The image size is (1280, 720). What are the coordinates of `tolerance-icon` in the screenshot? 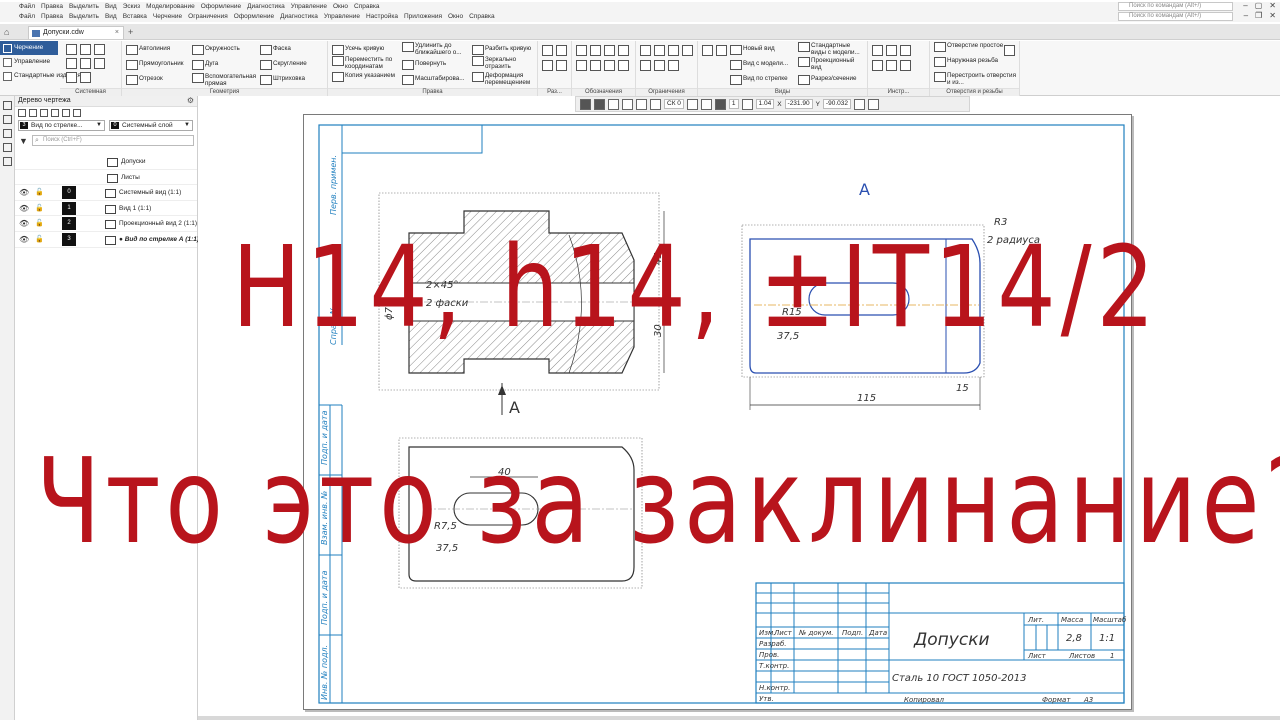 It's located at (609, 50).